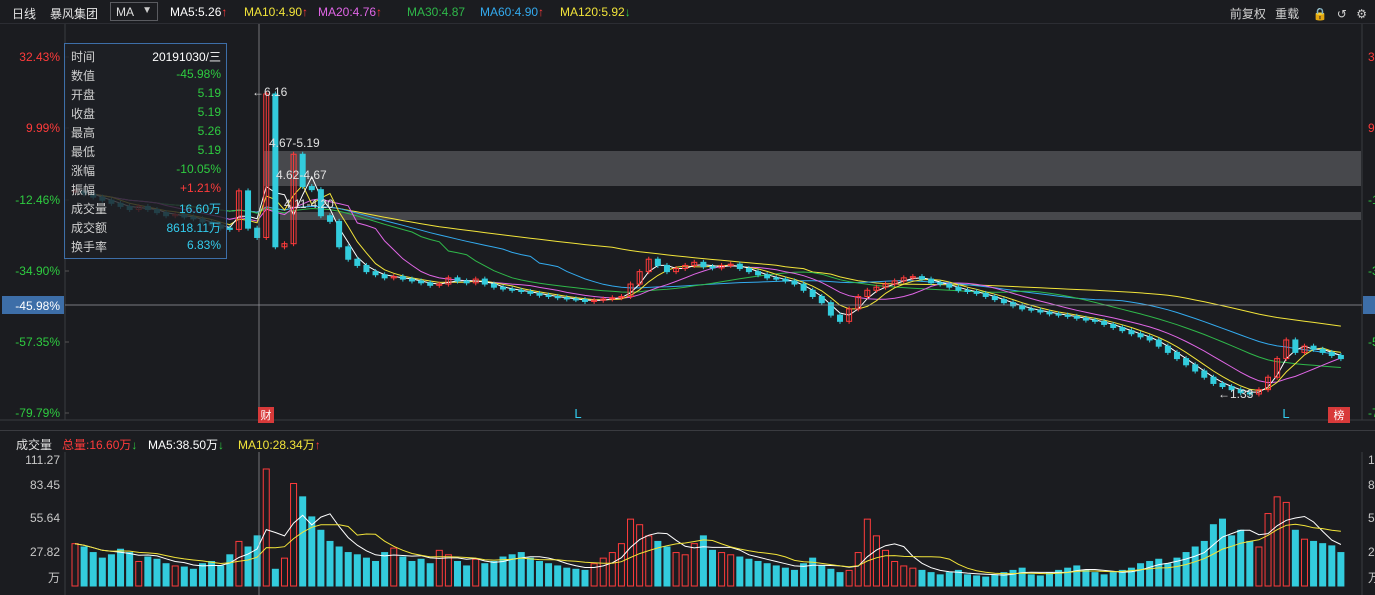 The height and width of the screenshot is (595, 1375). Describe the element at coordinates (1236, 394) in the screenshot. I see `low-price-label: ←1.33` at that location.